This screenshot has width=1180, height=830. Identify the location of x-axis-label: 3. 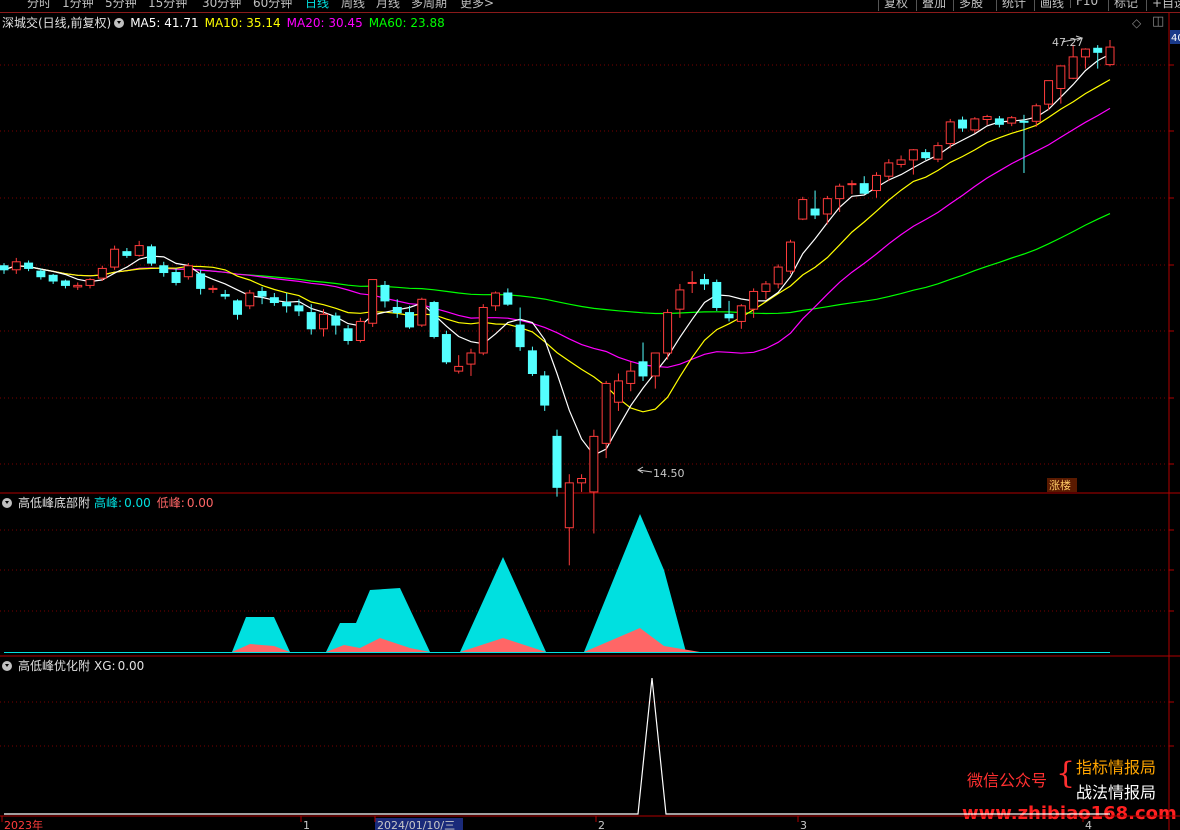
(803, 824).